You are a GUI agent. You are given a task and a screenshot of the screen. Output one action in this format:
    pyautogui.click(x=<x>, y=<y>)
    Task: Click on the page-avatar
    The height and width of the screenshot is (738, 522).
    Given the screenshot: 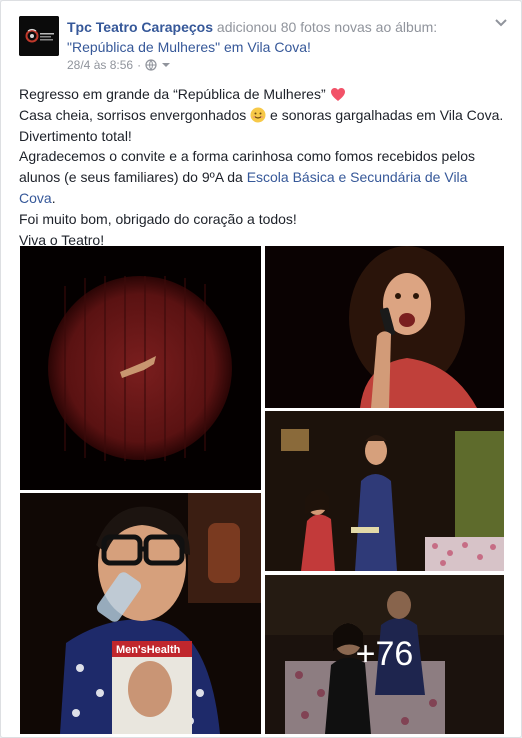 What is the action you would take?
    pyautogui.click(x=39, y=36)
    